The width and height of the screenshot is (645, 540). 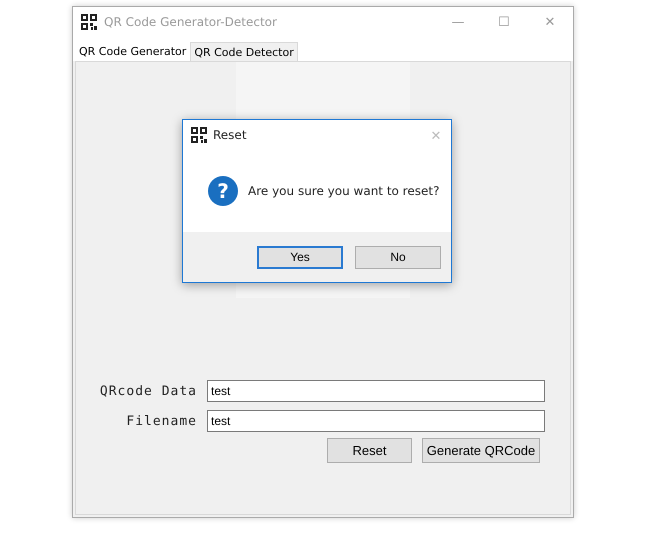 What do you see at coordinates (369, 450) in the screenshot?
I see `reset-button: Reset` at bounding box center [369, 450].